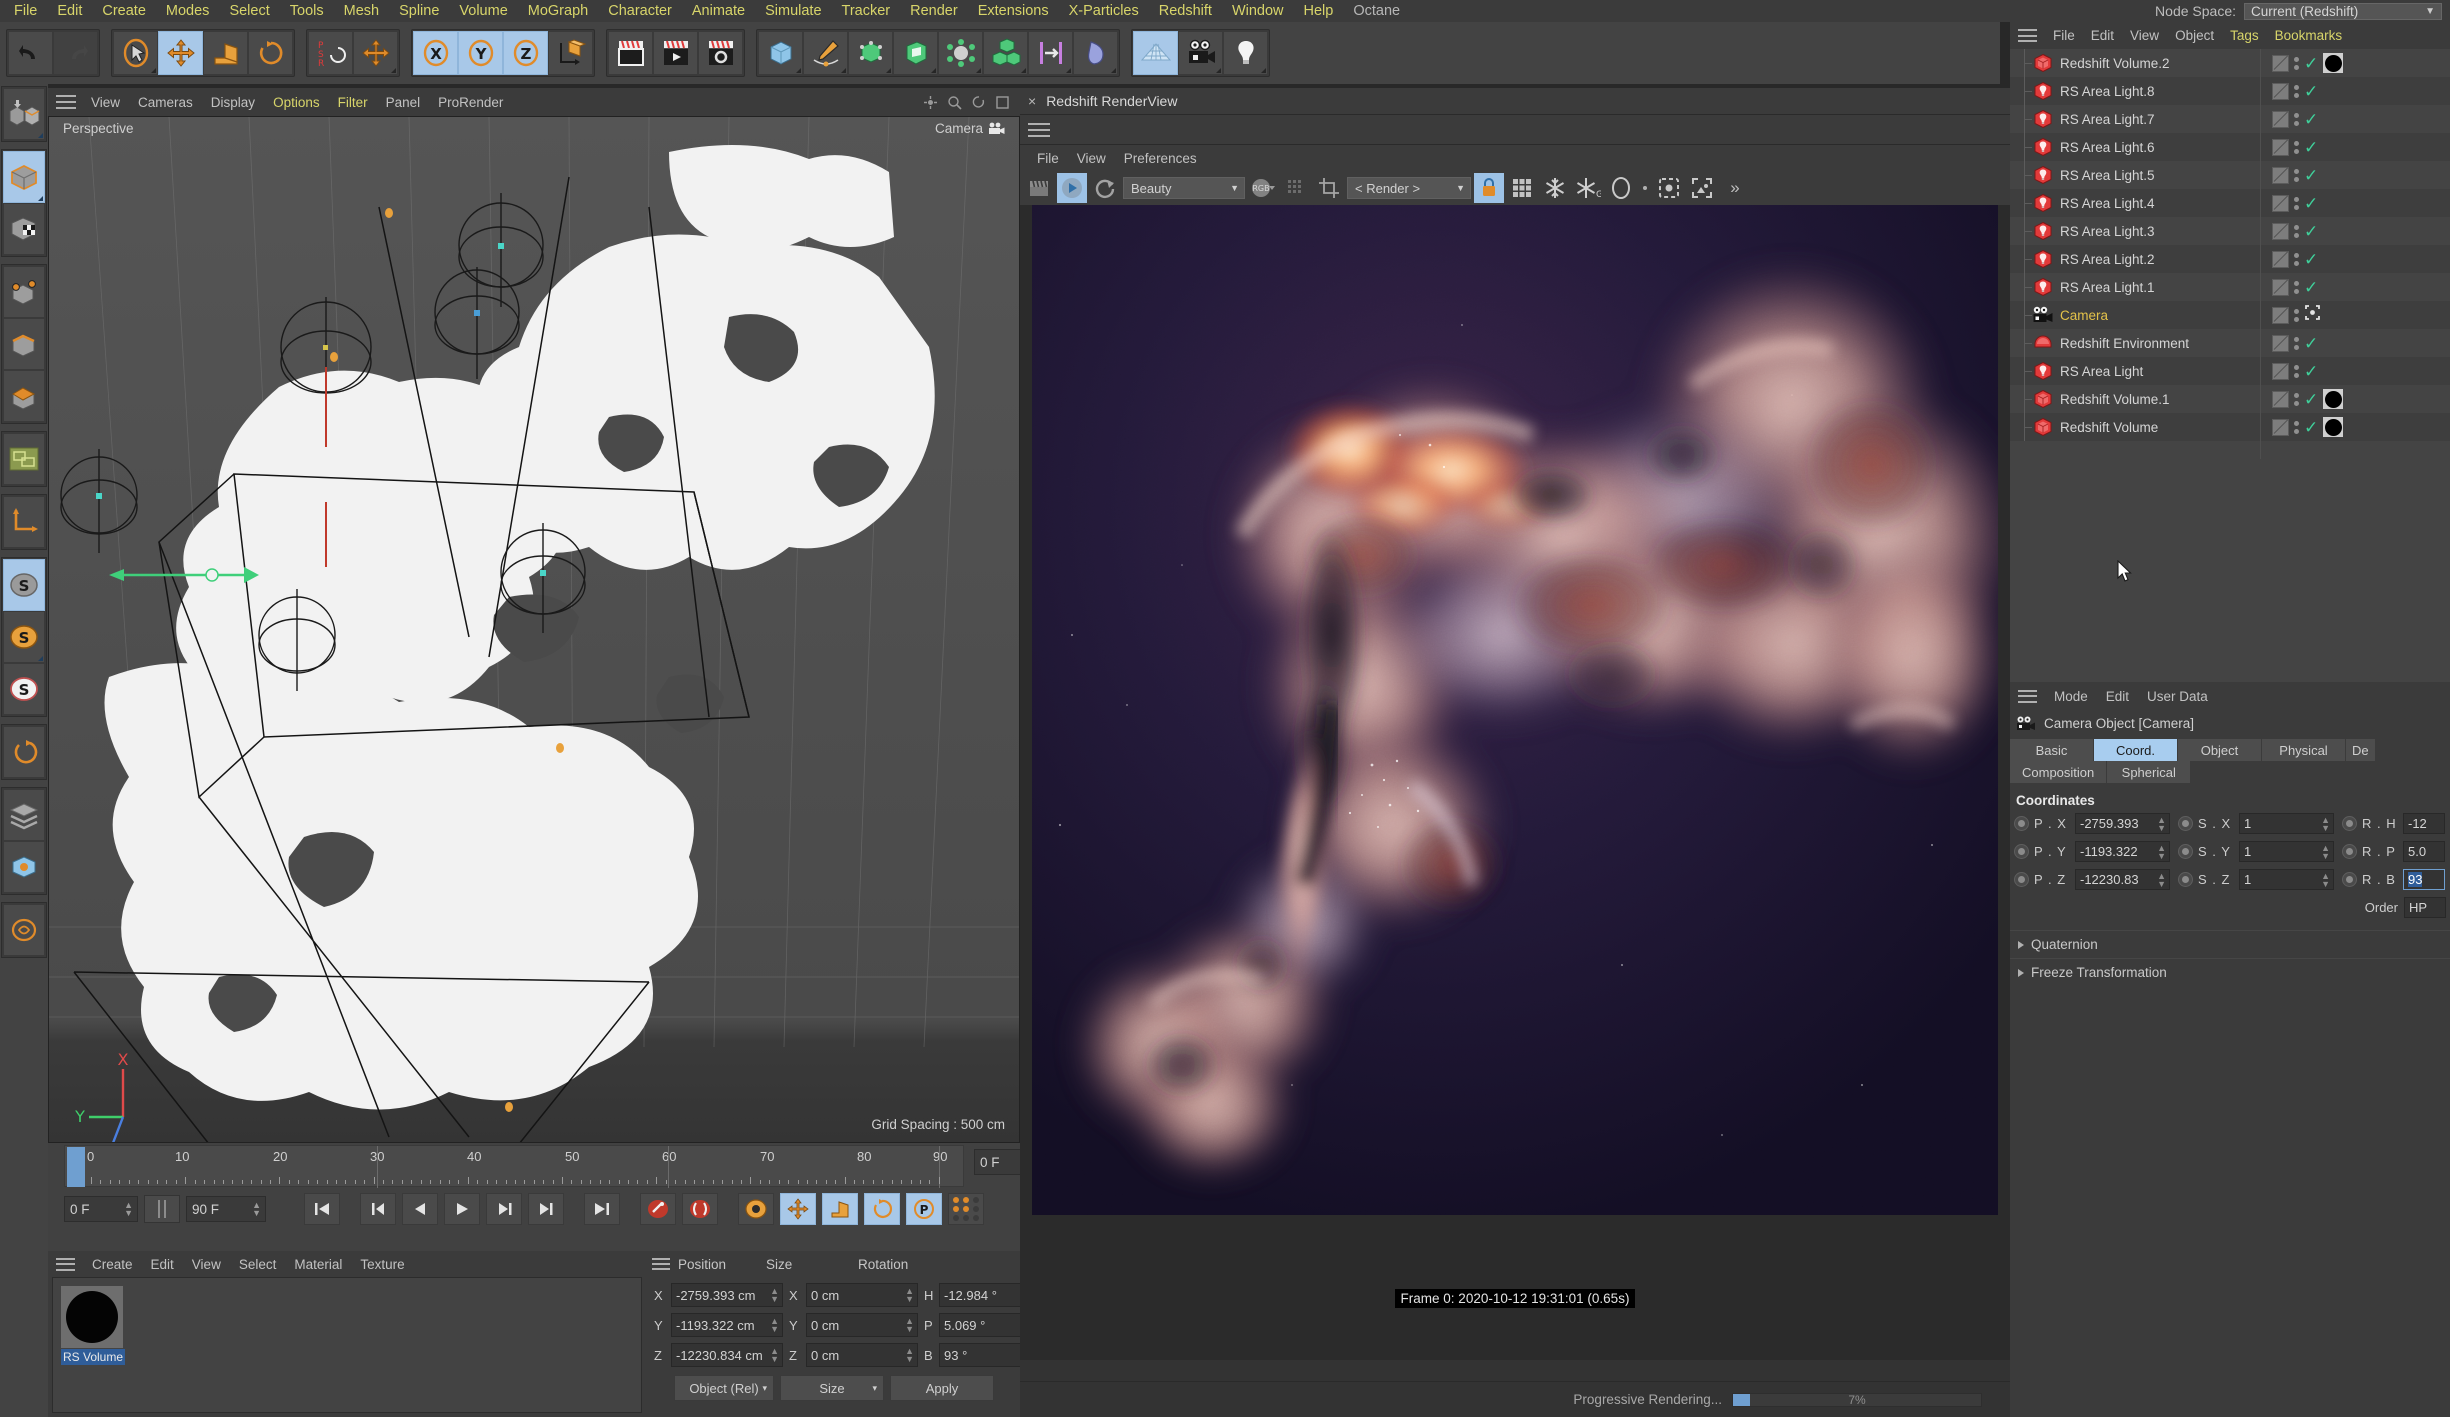 Image resolution: width=2450 pixels, height=1417 pixels. Describe the element at coordinates (2071, 696) in the screenshot. I see `attribute-menu-mode: Mode` at that location.